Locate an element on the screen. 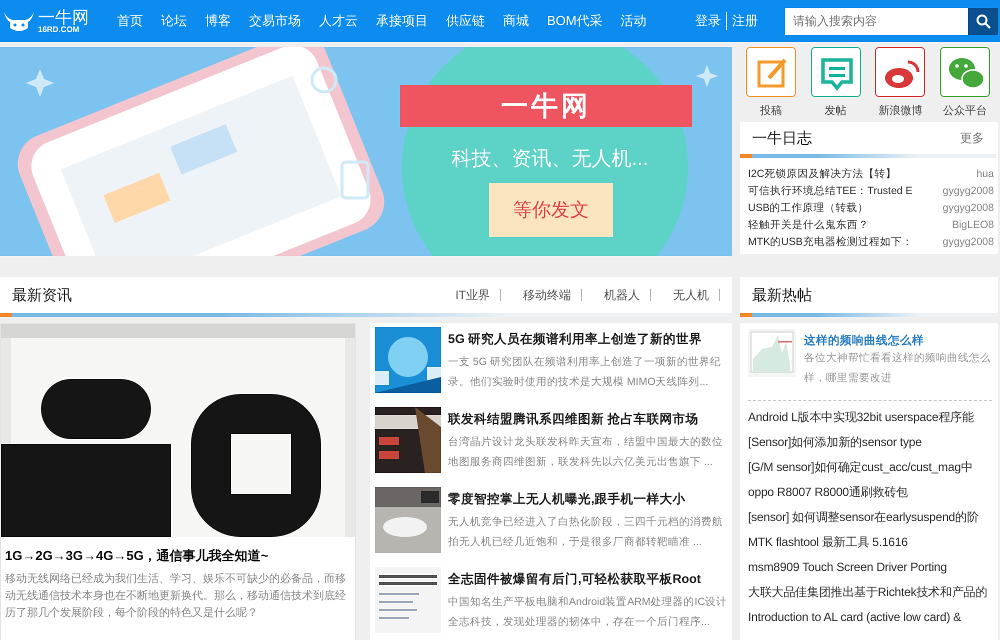 This screenshot has height=640, width=1000. diary-entry: 可信执行环境总结TEE：Trusted E gygyg2008 is located at coordinates (871, 191).